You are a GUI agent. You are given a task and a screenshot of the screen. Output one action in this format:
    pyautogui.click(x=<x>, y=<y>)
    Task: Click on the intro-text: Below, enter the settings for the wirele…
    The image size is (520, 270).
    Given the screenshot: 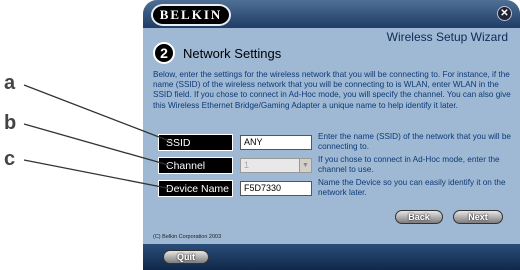 What is the action you would take?
    pyautogui.click(x=332, y=90)
    